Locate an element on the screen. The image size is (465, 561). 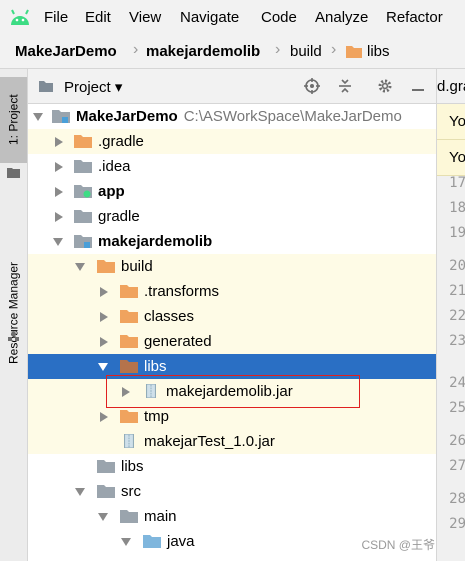
tree-label: .idea is located at coordinates (114, 166).